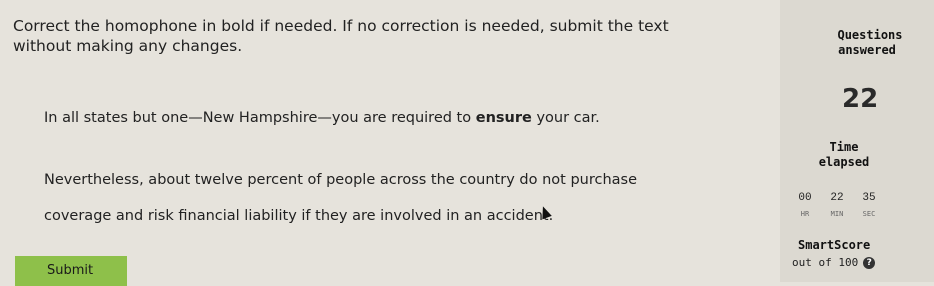  I want to click on homophone-word: ensure, so click(504, 118).